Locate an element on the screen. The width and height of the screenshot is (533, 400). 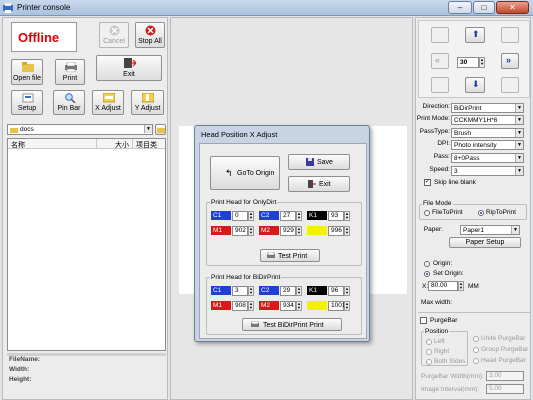
channel-tag: C2 is located at coordinates (269, 215).